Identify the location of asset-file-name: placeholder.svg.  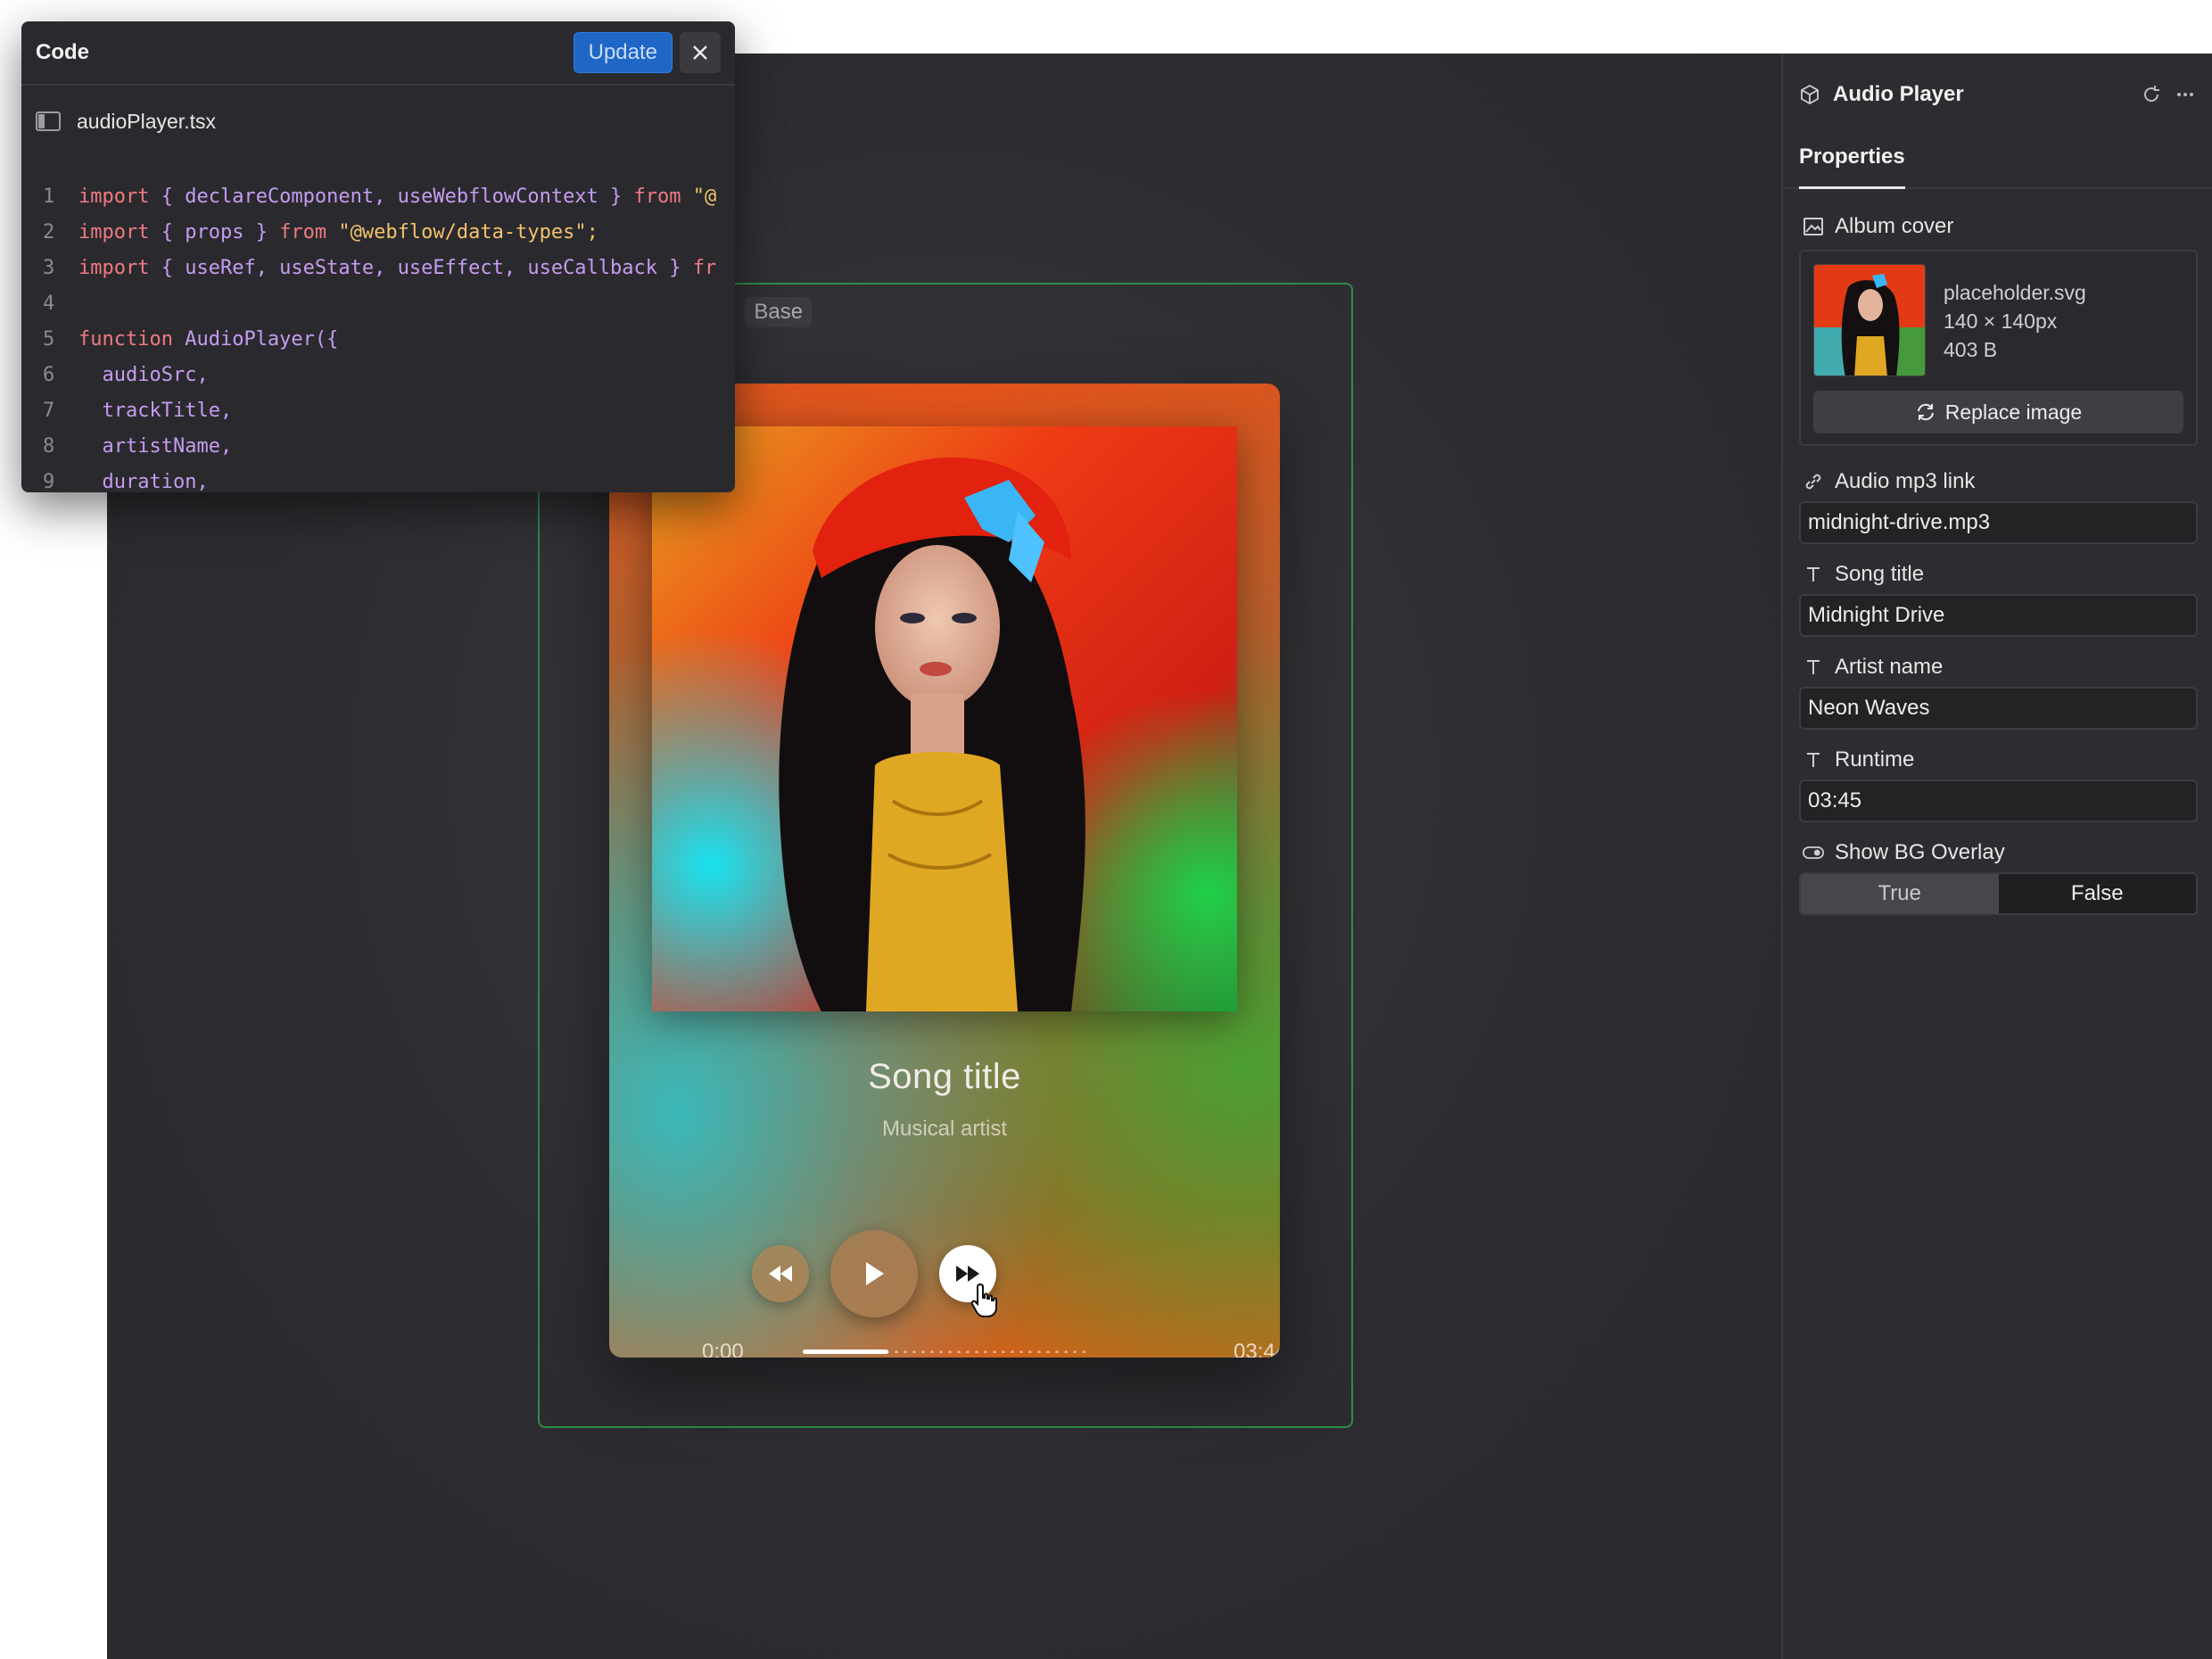
(2015, 293).